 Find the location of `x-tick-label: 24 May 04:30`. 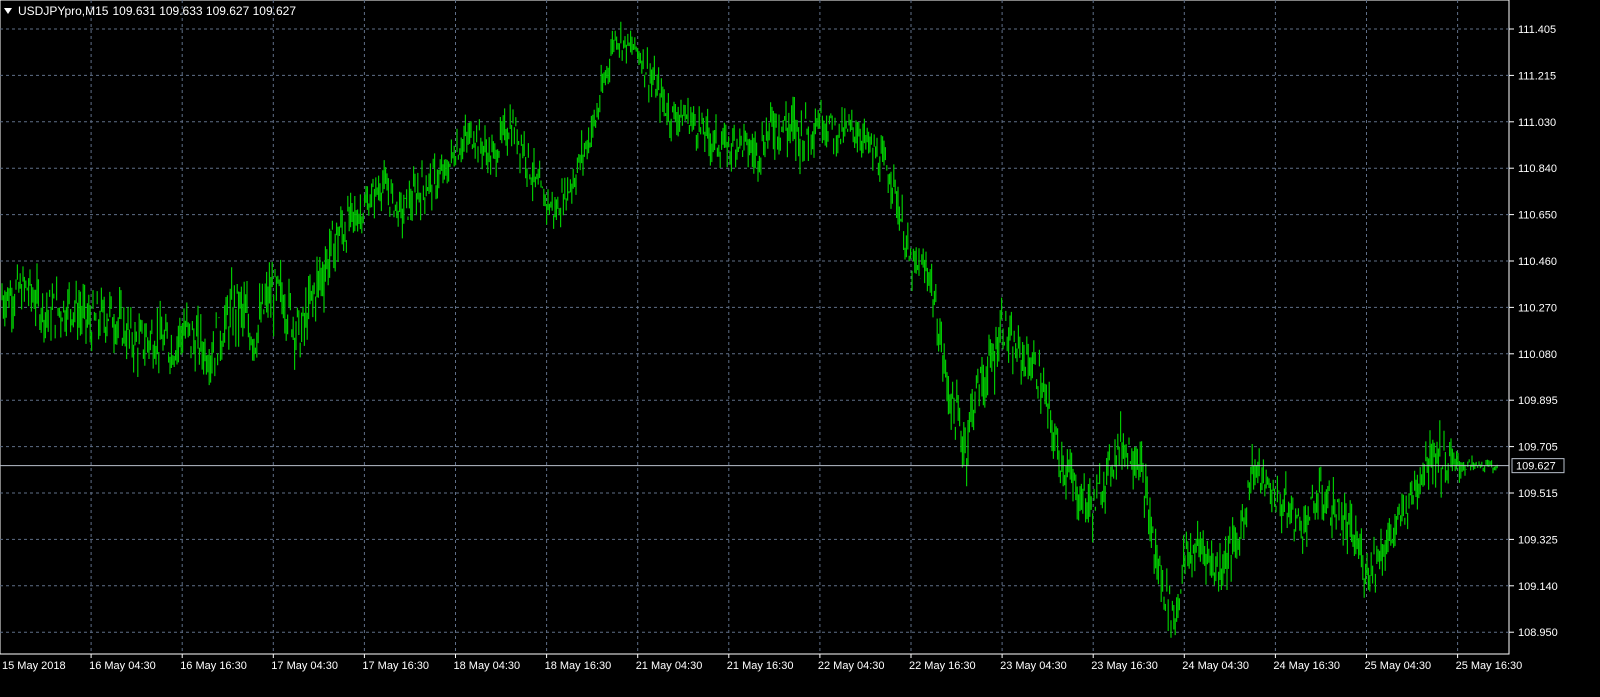

x-tick-label: 24 May 04:30 is located at coordinates (1215, 666).